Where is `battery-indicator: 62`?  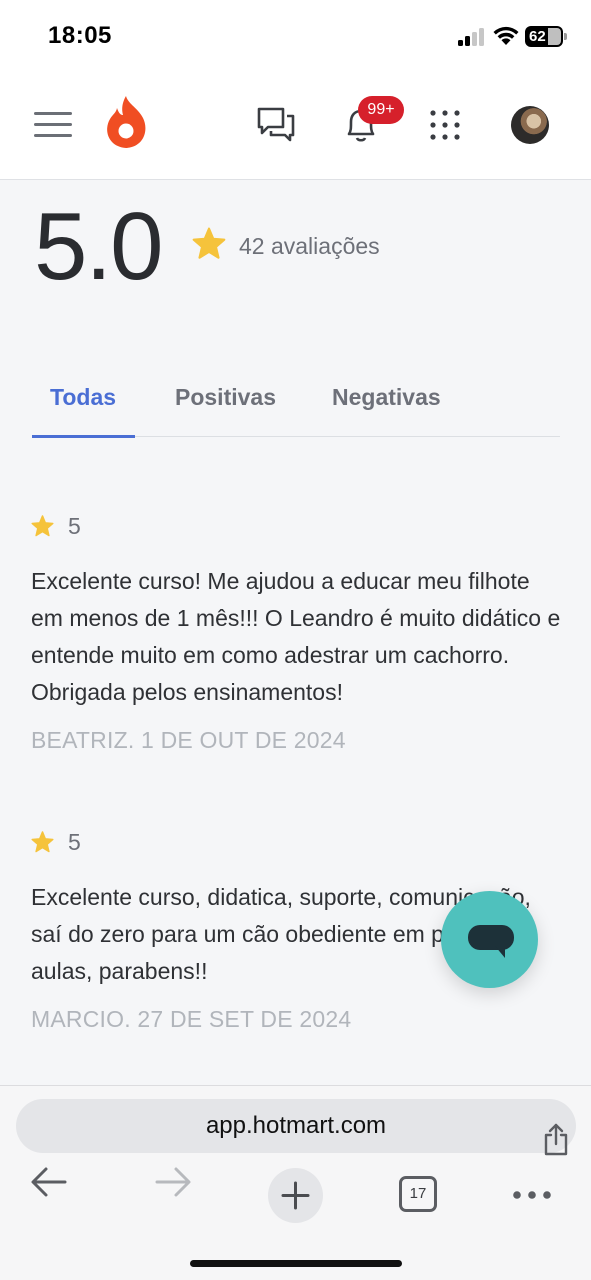 battery-indicator: 62 is located at coordinates (546, 36).